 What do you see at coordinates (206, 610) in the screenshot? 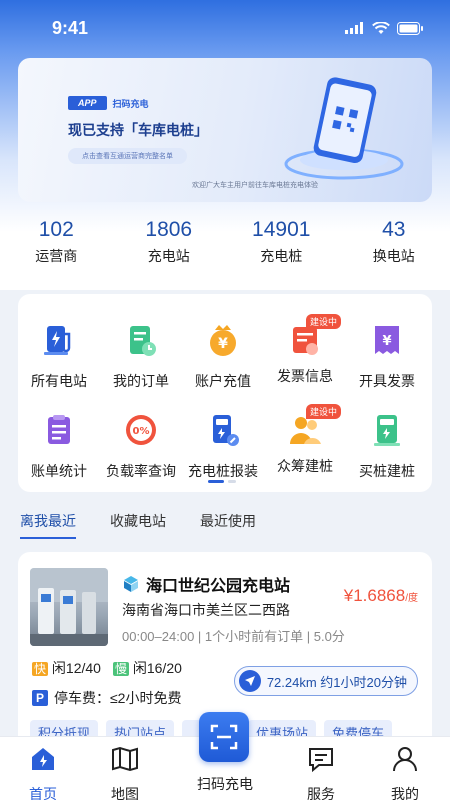
I see `station-address: 海南省海口市美兰区二西路` at bounding box center [206, 610].